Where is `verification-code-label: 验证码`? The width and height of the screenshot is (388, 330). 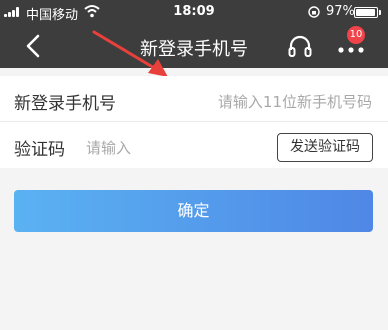
verification-code-label: 验证码 is located at coordinates (39, 150).